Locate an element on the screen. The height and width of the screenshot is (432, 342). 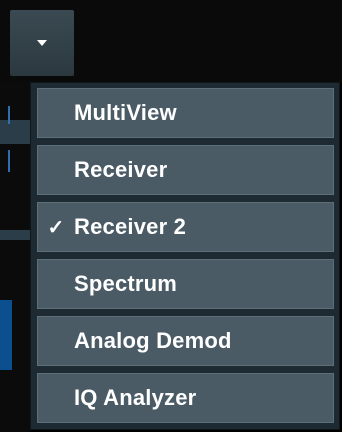
menu-item-label: MultiView is located at coordinates (125, 112).